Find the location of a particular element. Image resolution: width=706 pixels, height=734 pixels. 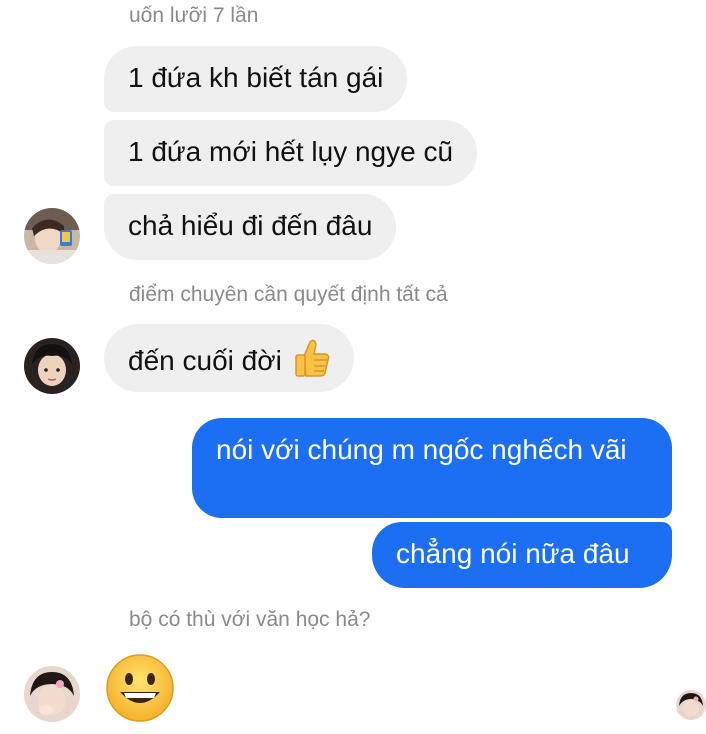

outgoing-message: nói với chúng m ngốc nghếch vãi is located at coordinates (432, 468).